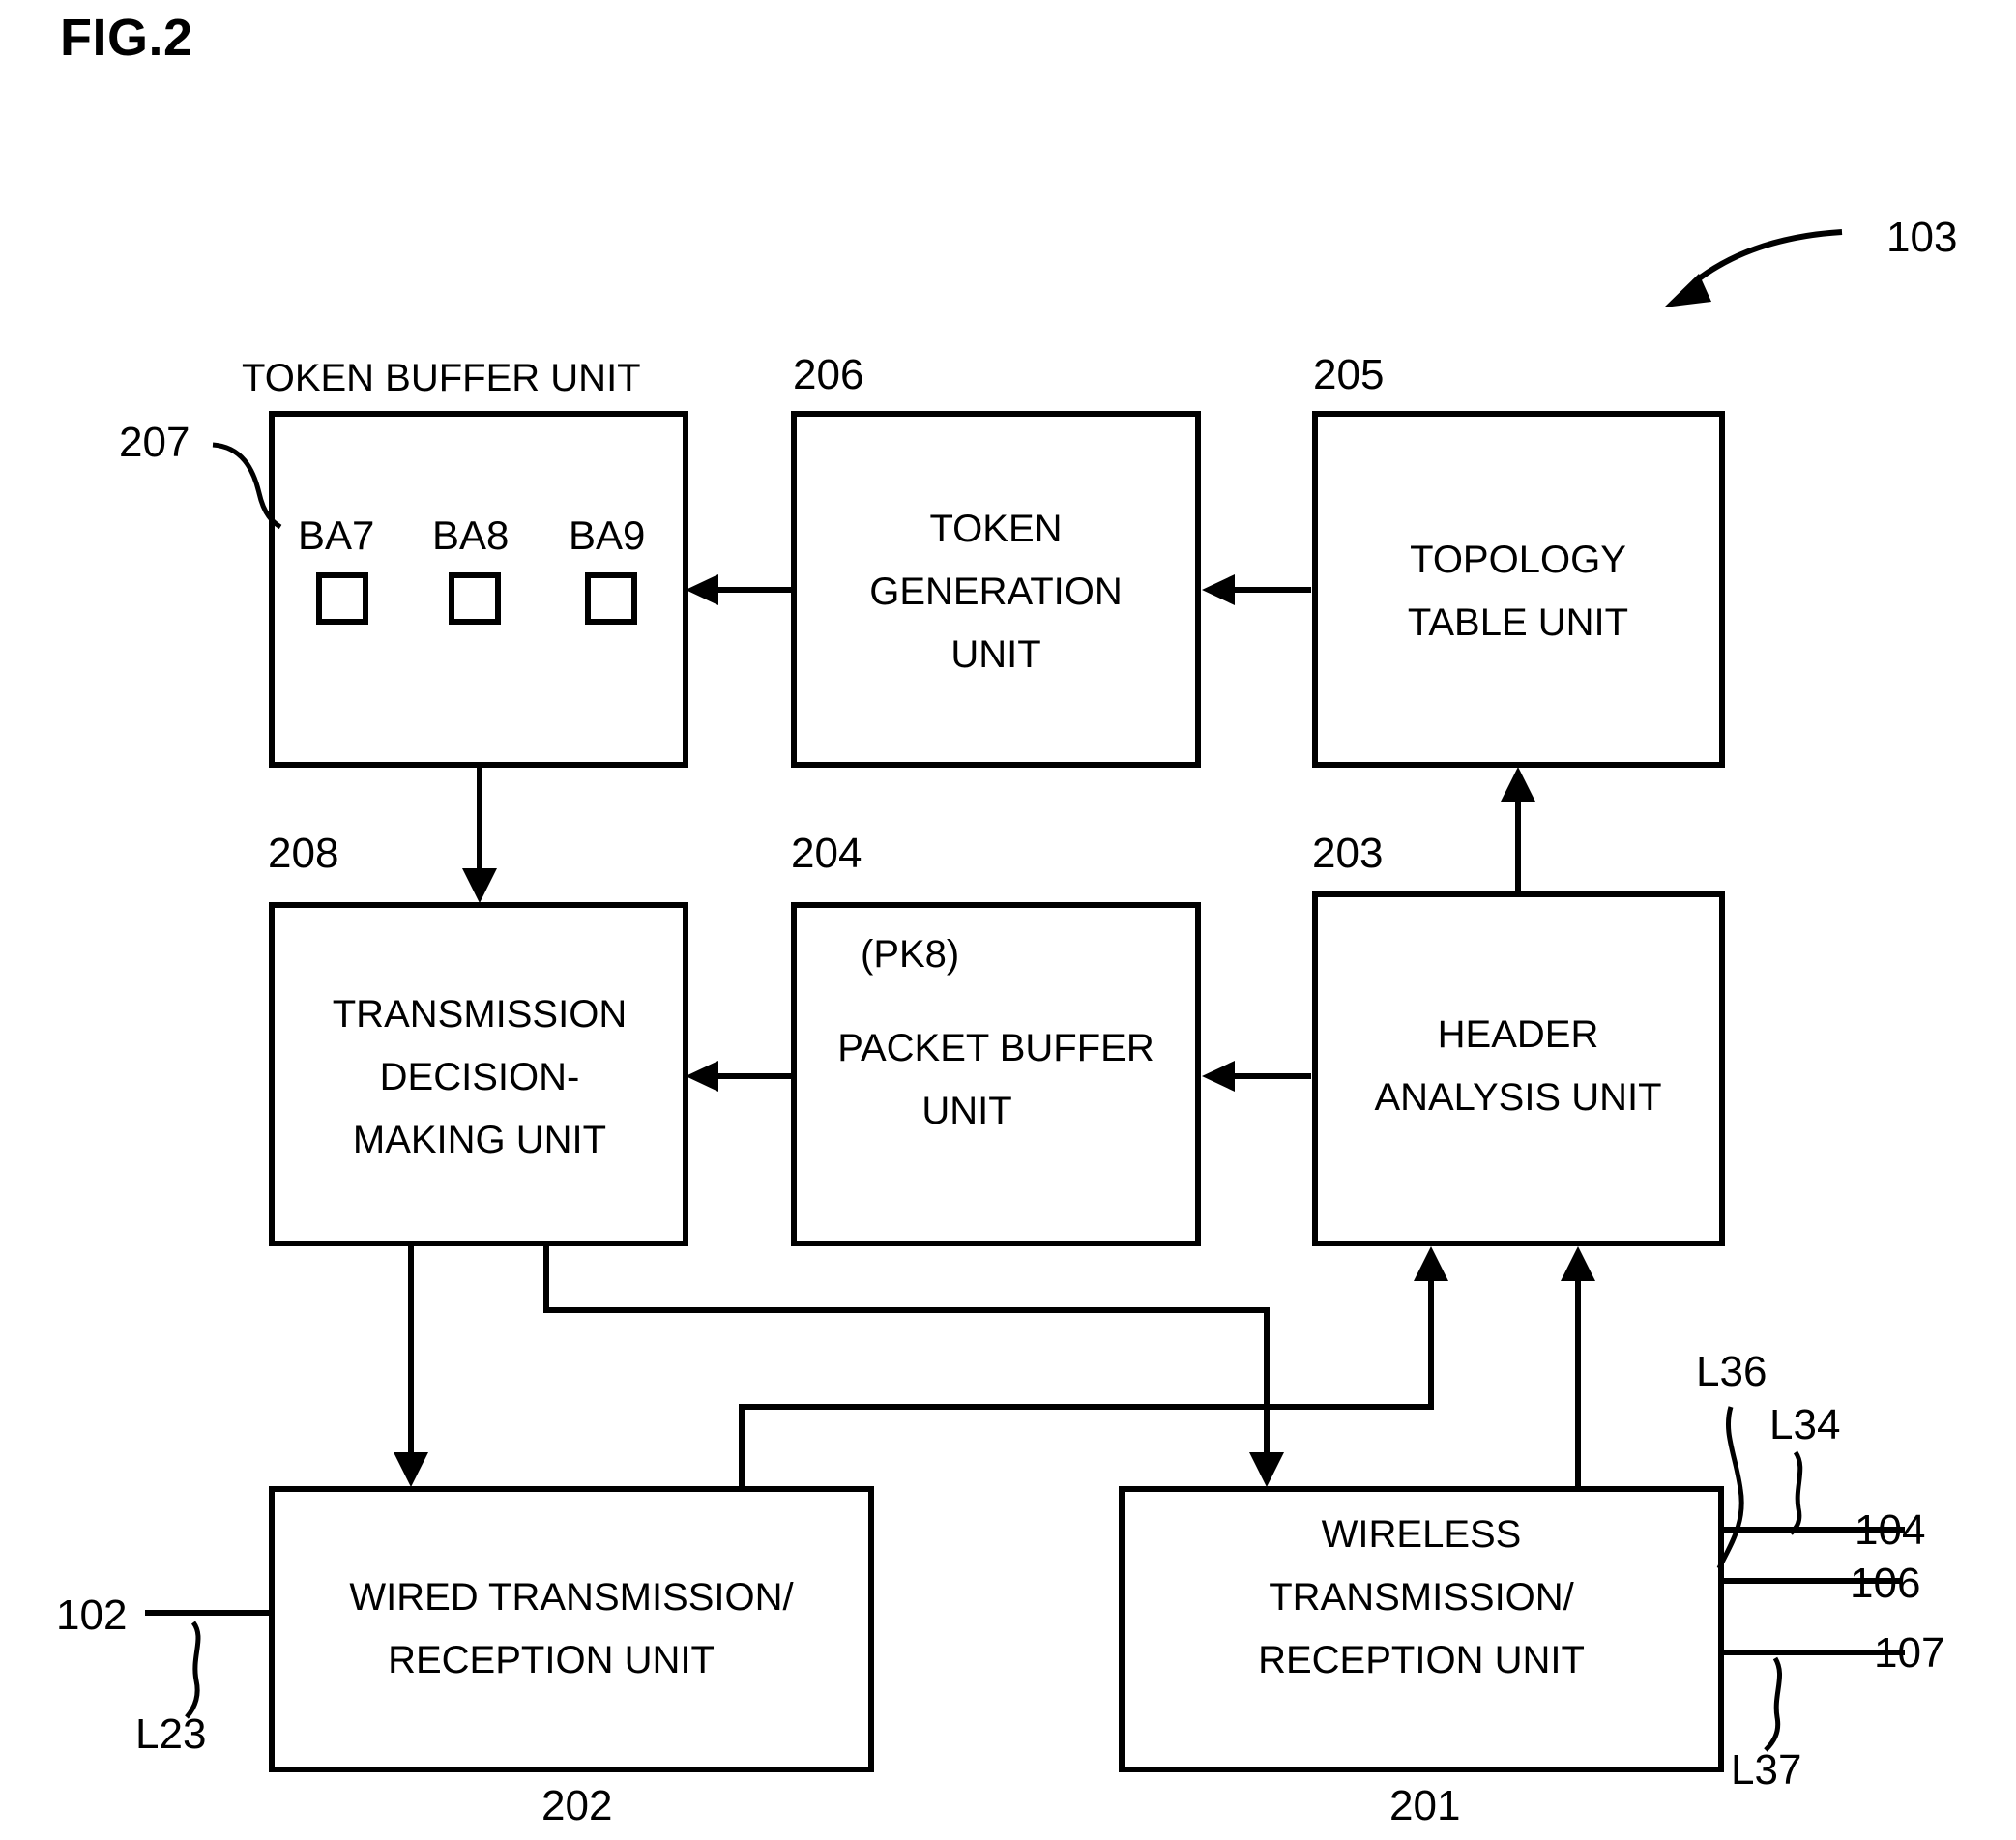 Image resolution: width=2016 pixels, height=1840 pixels. I want to click on ref-label-201: 201, so click(1424, 1806).